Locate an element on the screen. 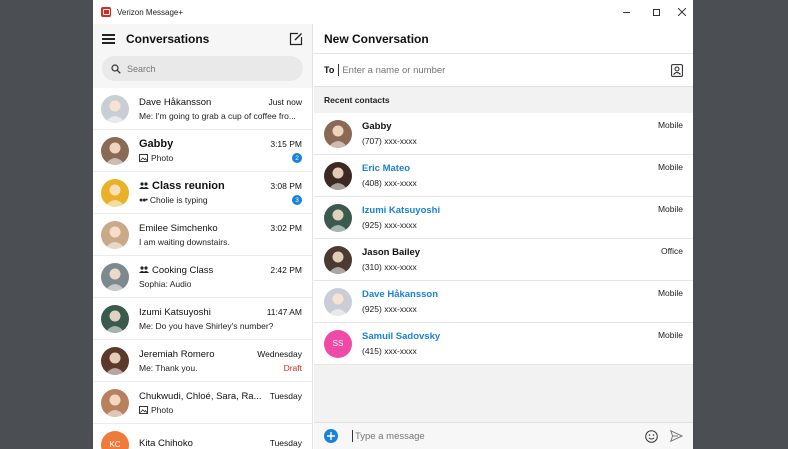 This screenshot has height=449, width=788. conversation-snippet: Me: Thank you. is located at coordinates (168, 368).